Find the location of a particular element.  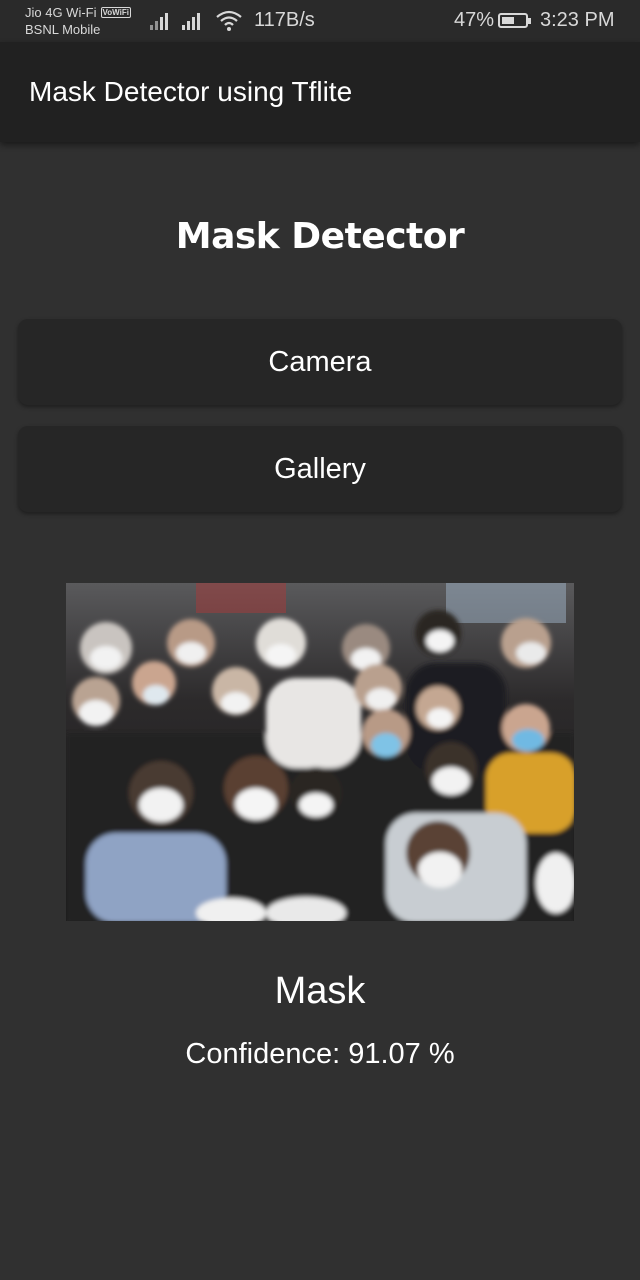

gallery-button: Gallery is located at coordinates (320, 469).